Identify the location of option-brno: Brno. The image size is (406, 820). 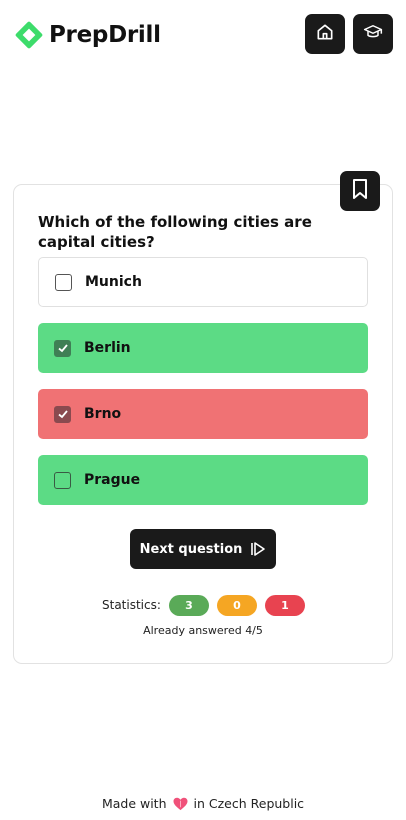
(203, 414).